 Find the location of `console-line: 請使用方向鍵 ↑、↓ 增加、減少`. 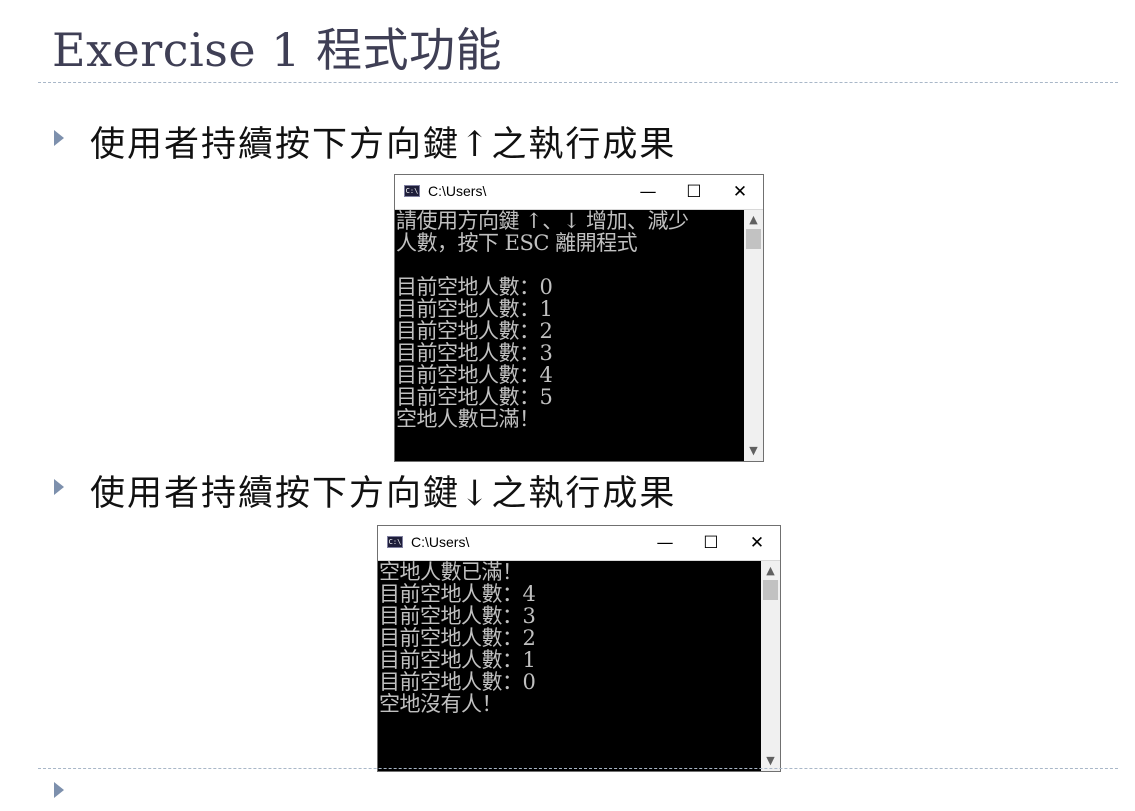

console-line: 請使用方向鍵 ↑、↓ 增加、減少 is located at coordinates (542, 221).